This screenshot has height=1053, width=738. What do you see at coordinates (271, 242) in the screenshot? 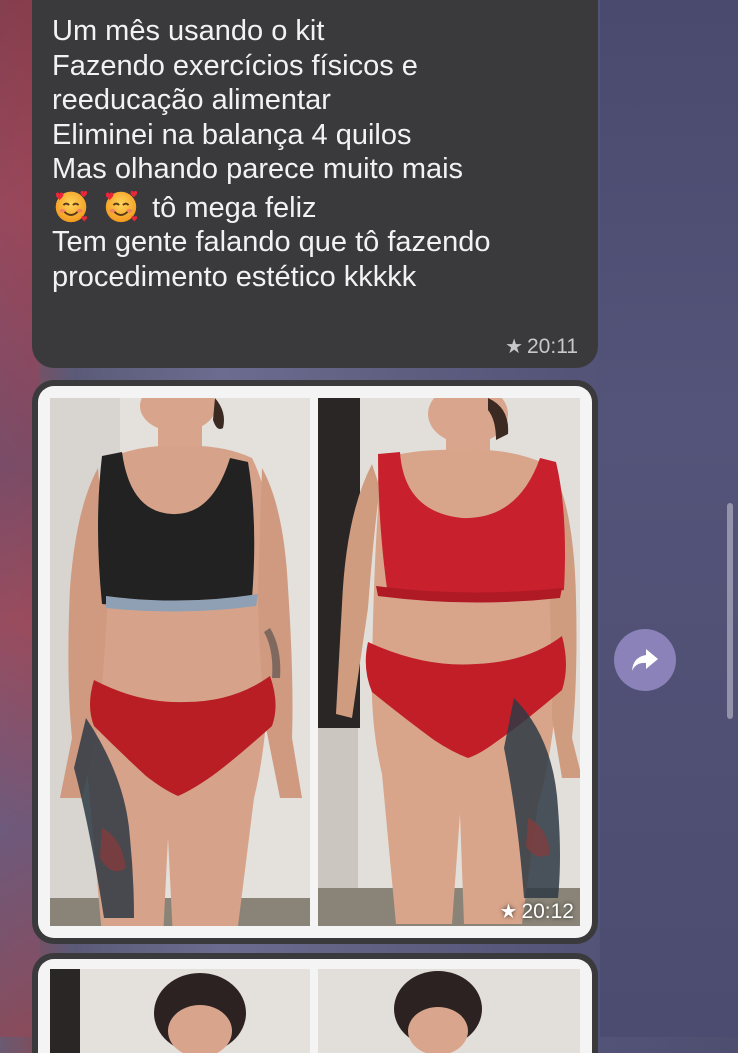
I see `message-line: Tem gente falando que tô fazendo` at bounding box center [271, 242].